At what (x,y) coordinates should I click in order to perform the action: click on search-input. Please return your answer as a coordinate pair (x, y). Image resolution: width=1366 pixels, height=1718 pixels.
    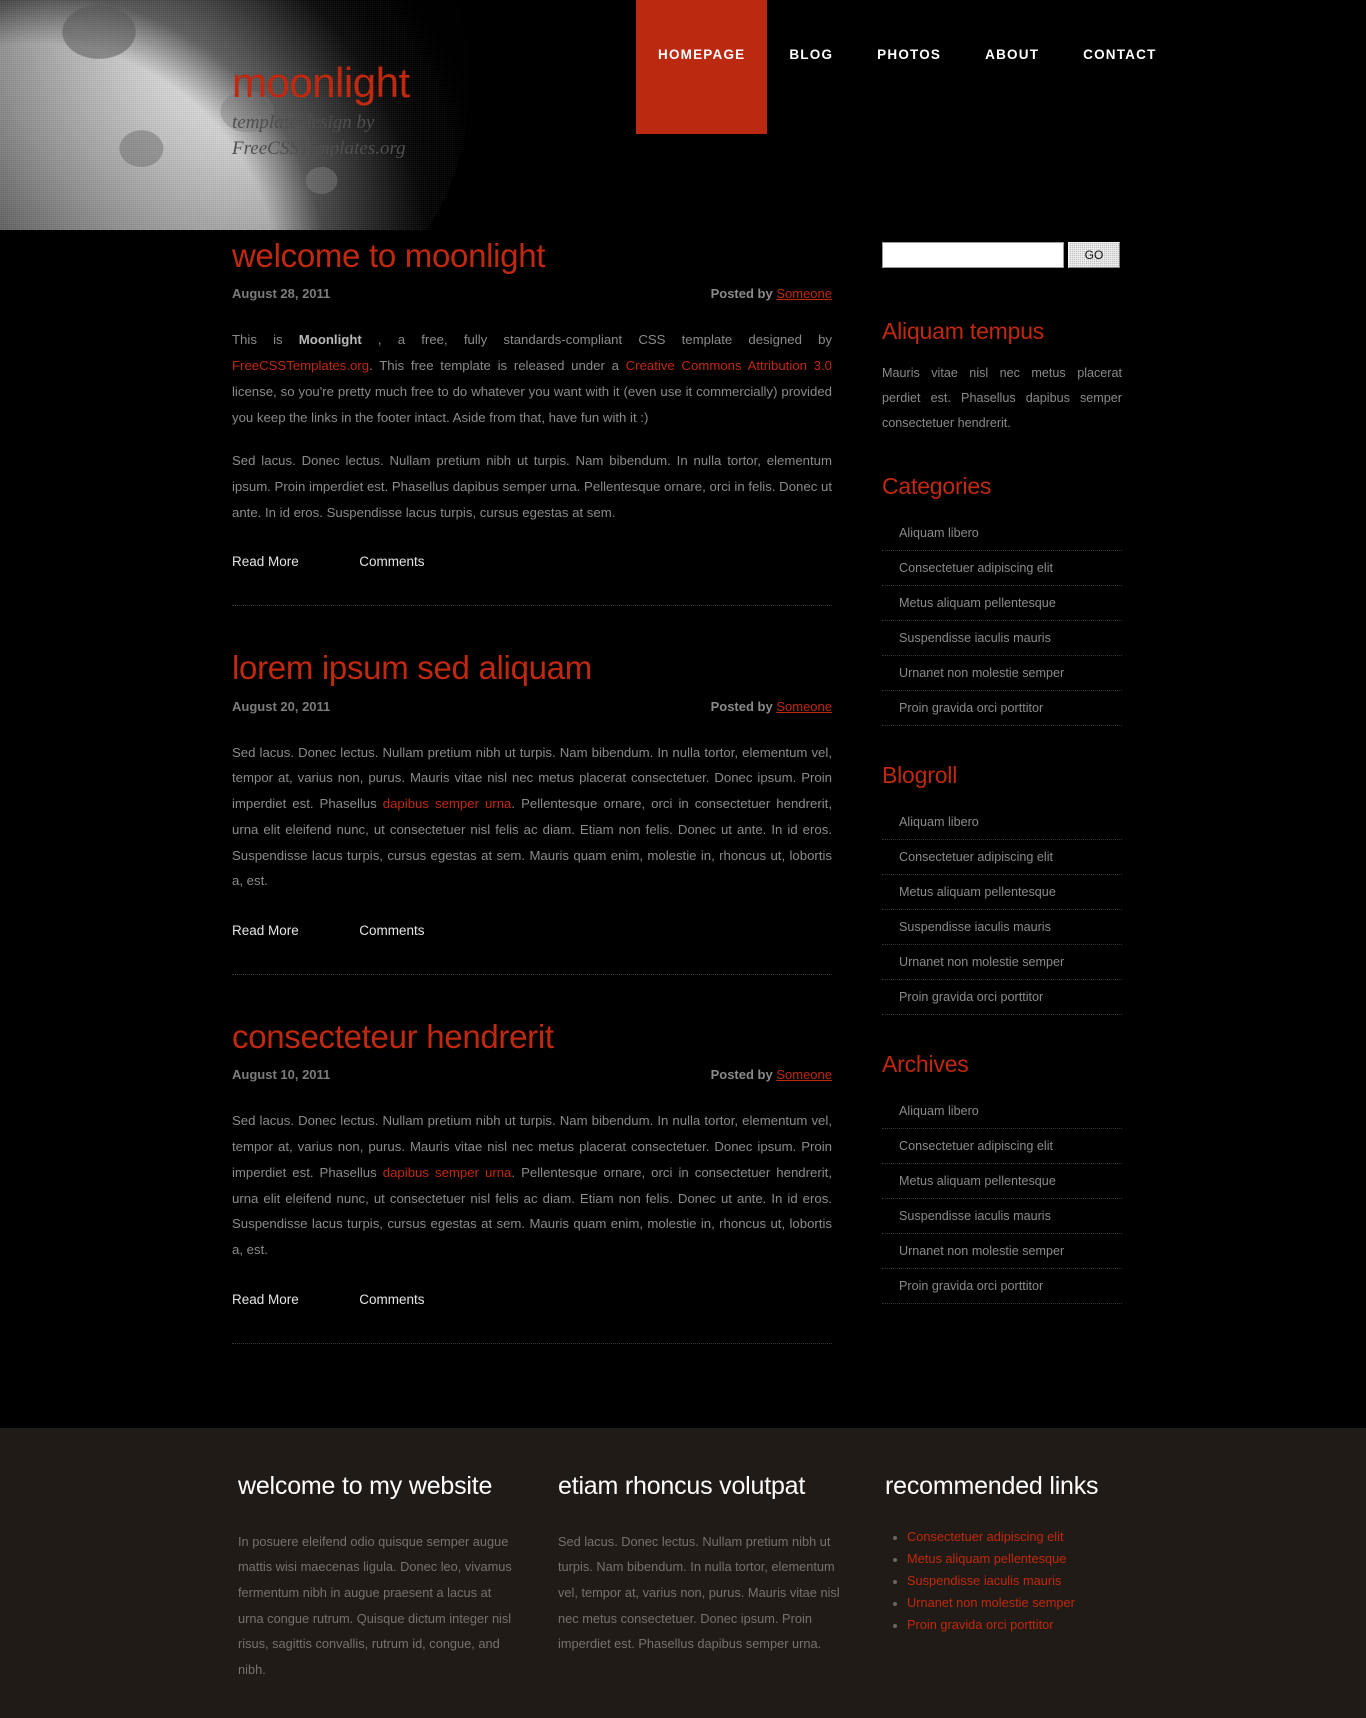
    Looking at the image, I should click on (973, 255).